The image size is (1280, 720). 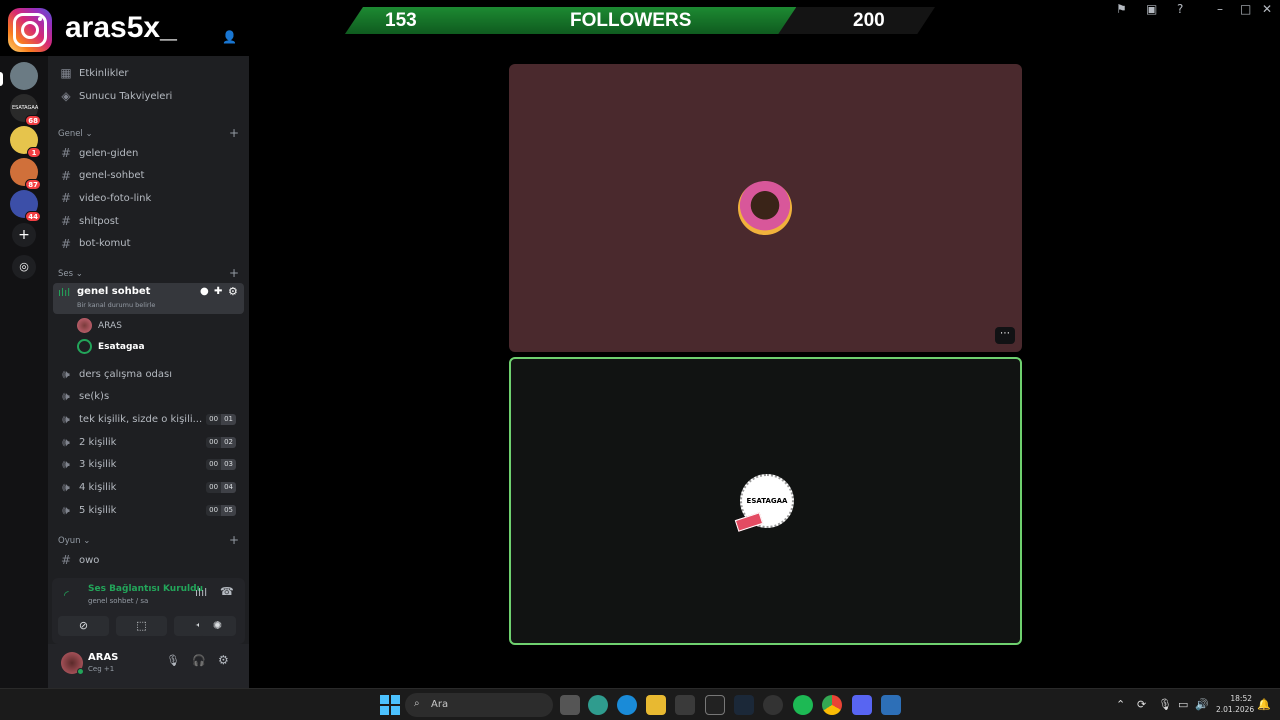 I want to click on network-icon: ▭, so click(x=1183, y=704).